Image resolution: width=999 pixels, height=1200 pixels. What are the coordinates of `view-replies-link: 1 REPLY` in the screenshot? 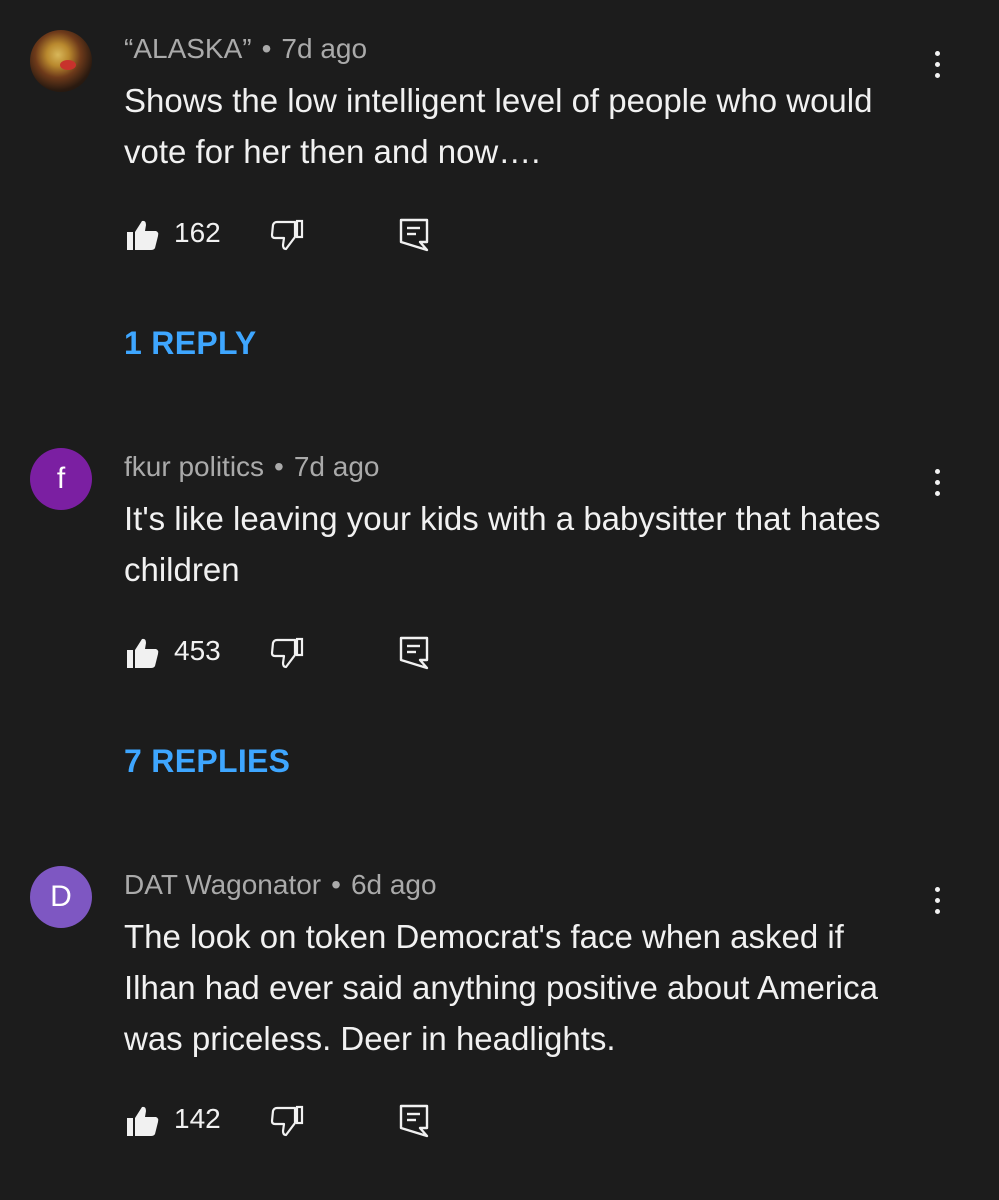 It's located at (190, 343).